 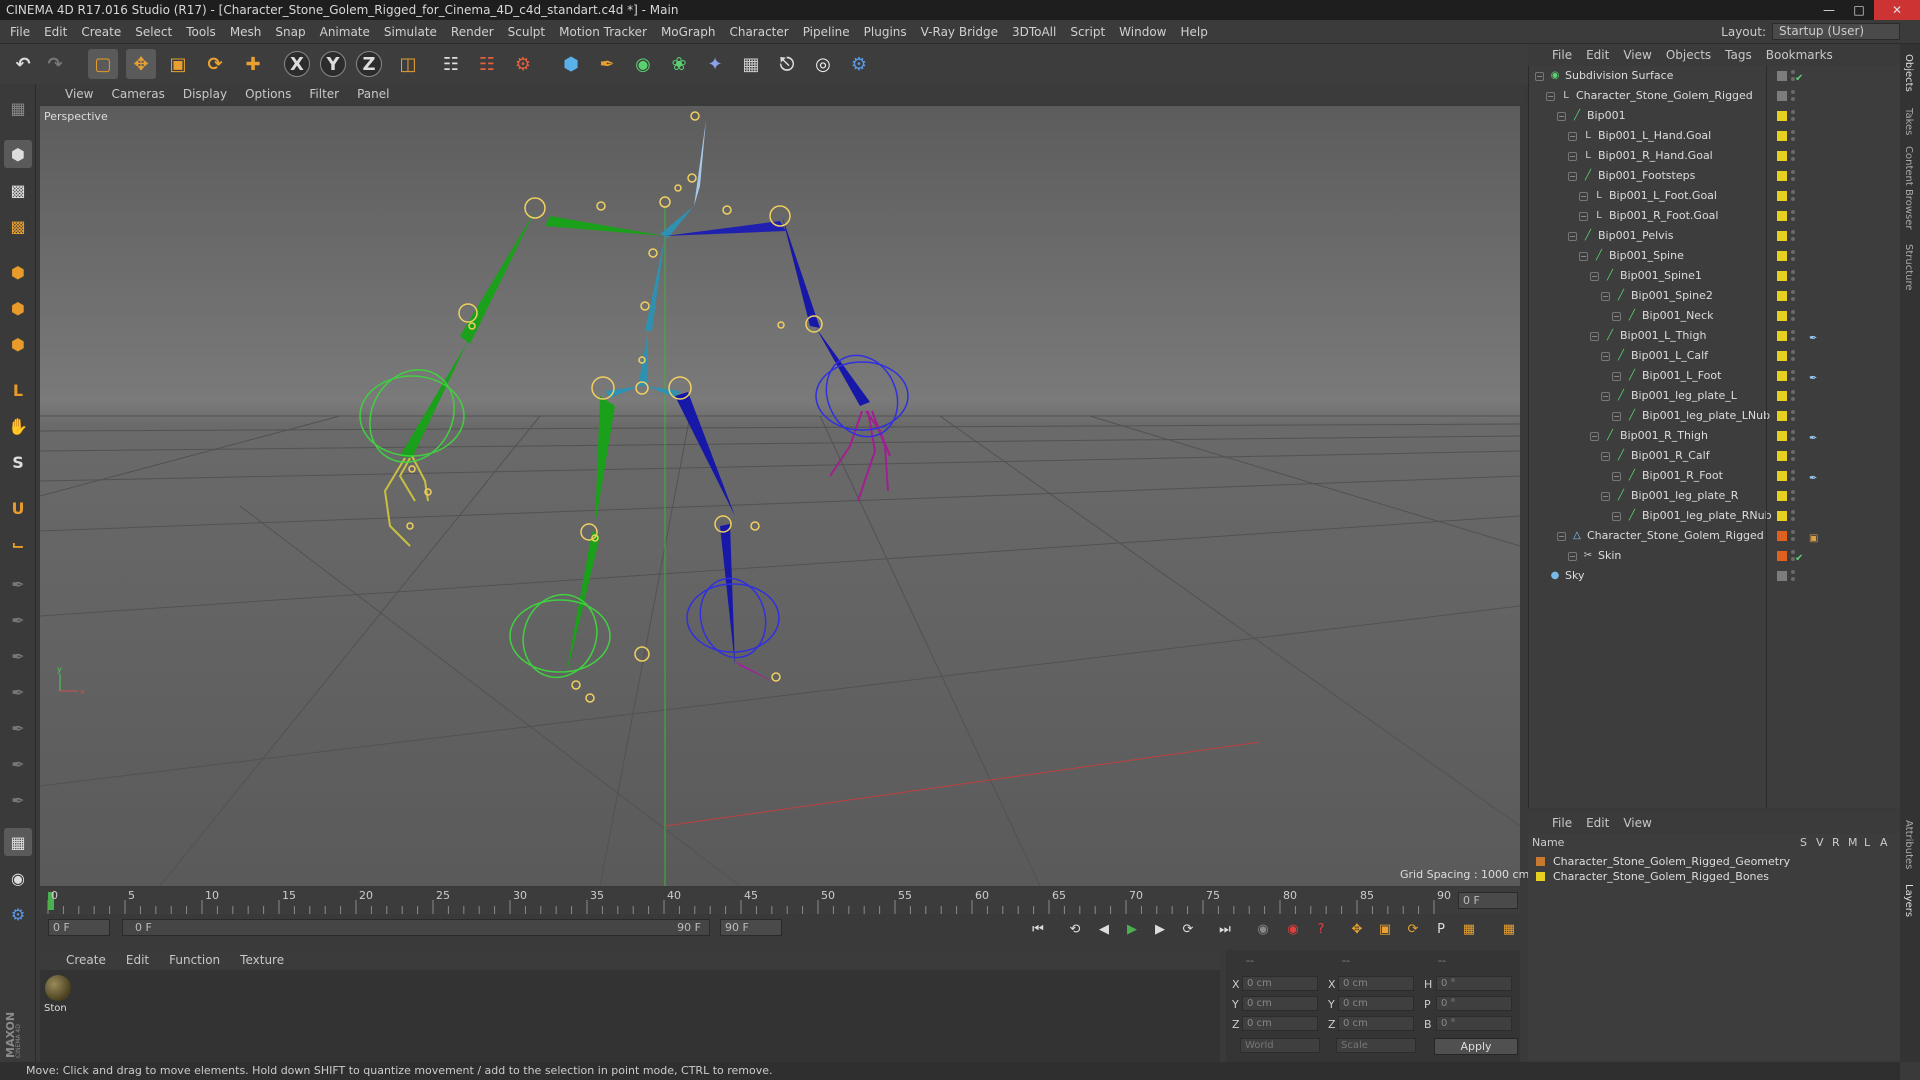 What do you see at coordinates (1715, 456) in the screenshot?
I see `object-row: − ╱ Bip001_R_Calf` at bounding box center [1715, 456].